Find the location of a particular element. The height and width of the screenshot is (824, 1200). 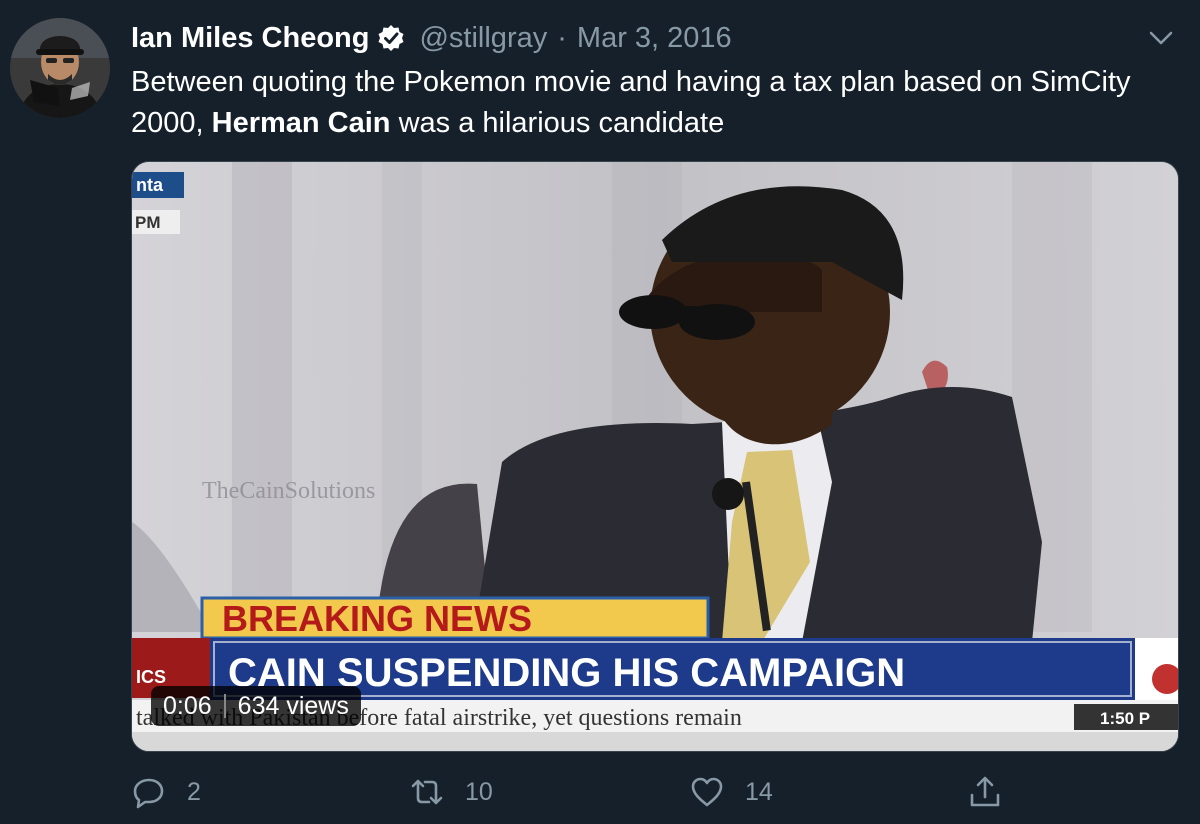

video-meta-overlay: 0:06 634 views is located at coordinates (256, 706).